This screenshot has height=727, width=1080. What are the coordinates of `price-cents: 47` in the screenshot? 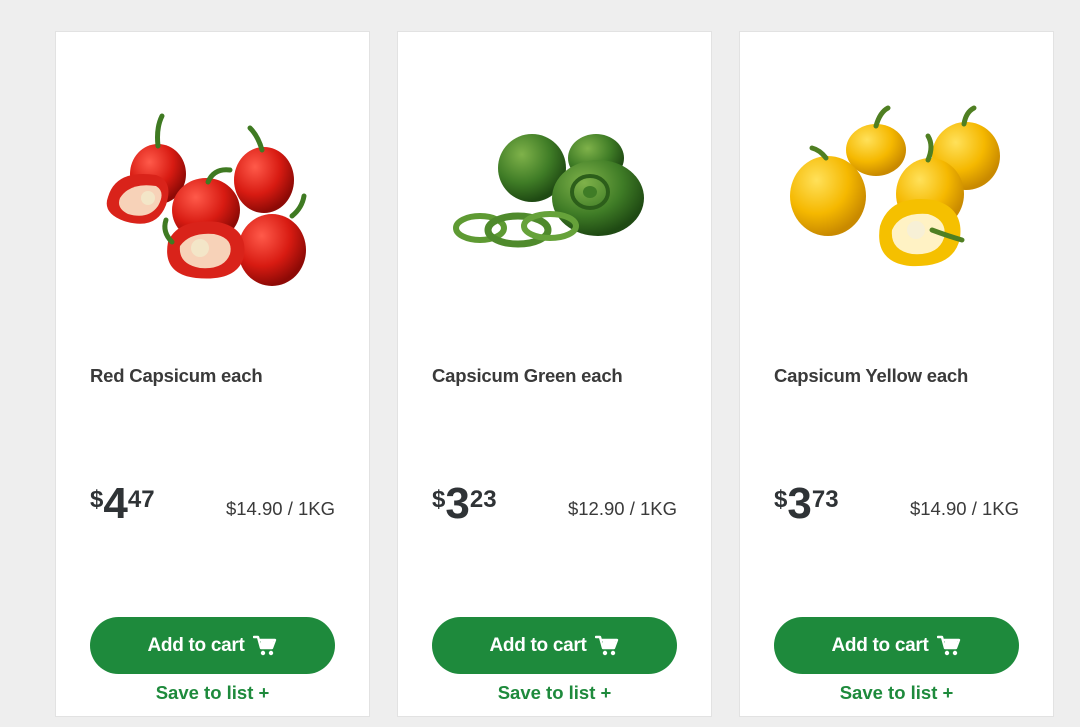 It's located at (141, 499).